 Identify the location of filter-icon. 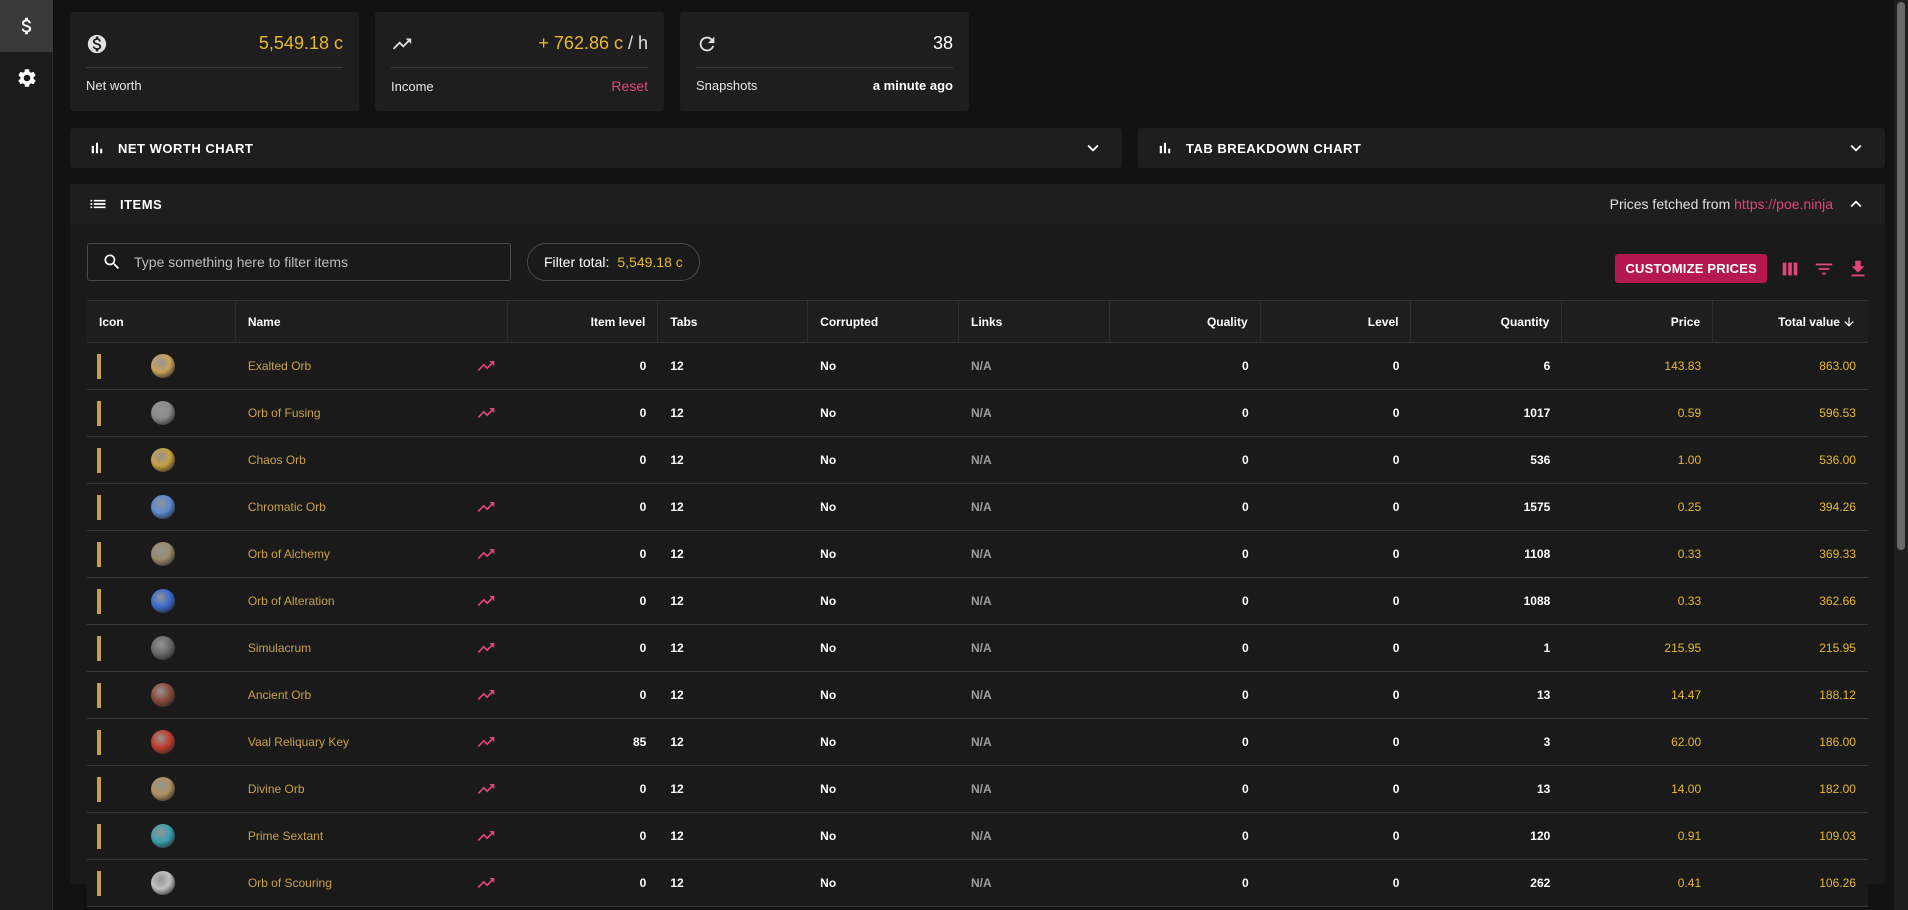
(1824, 269).